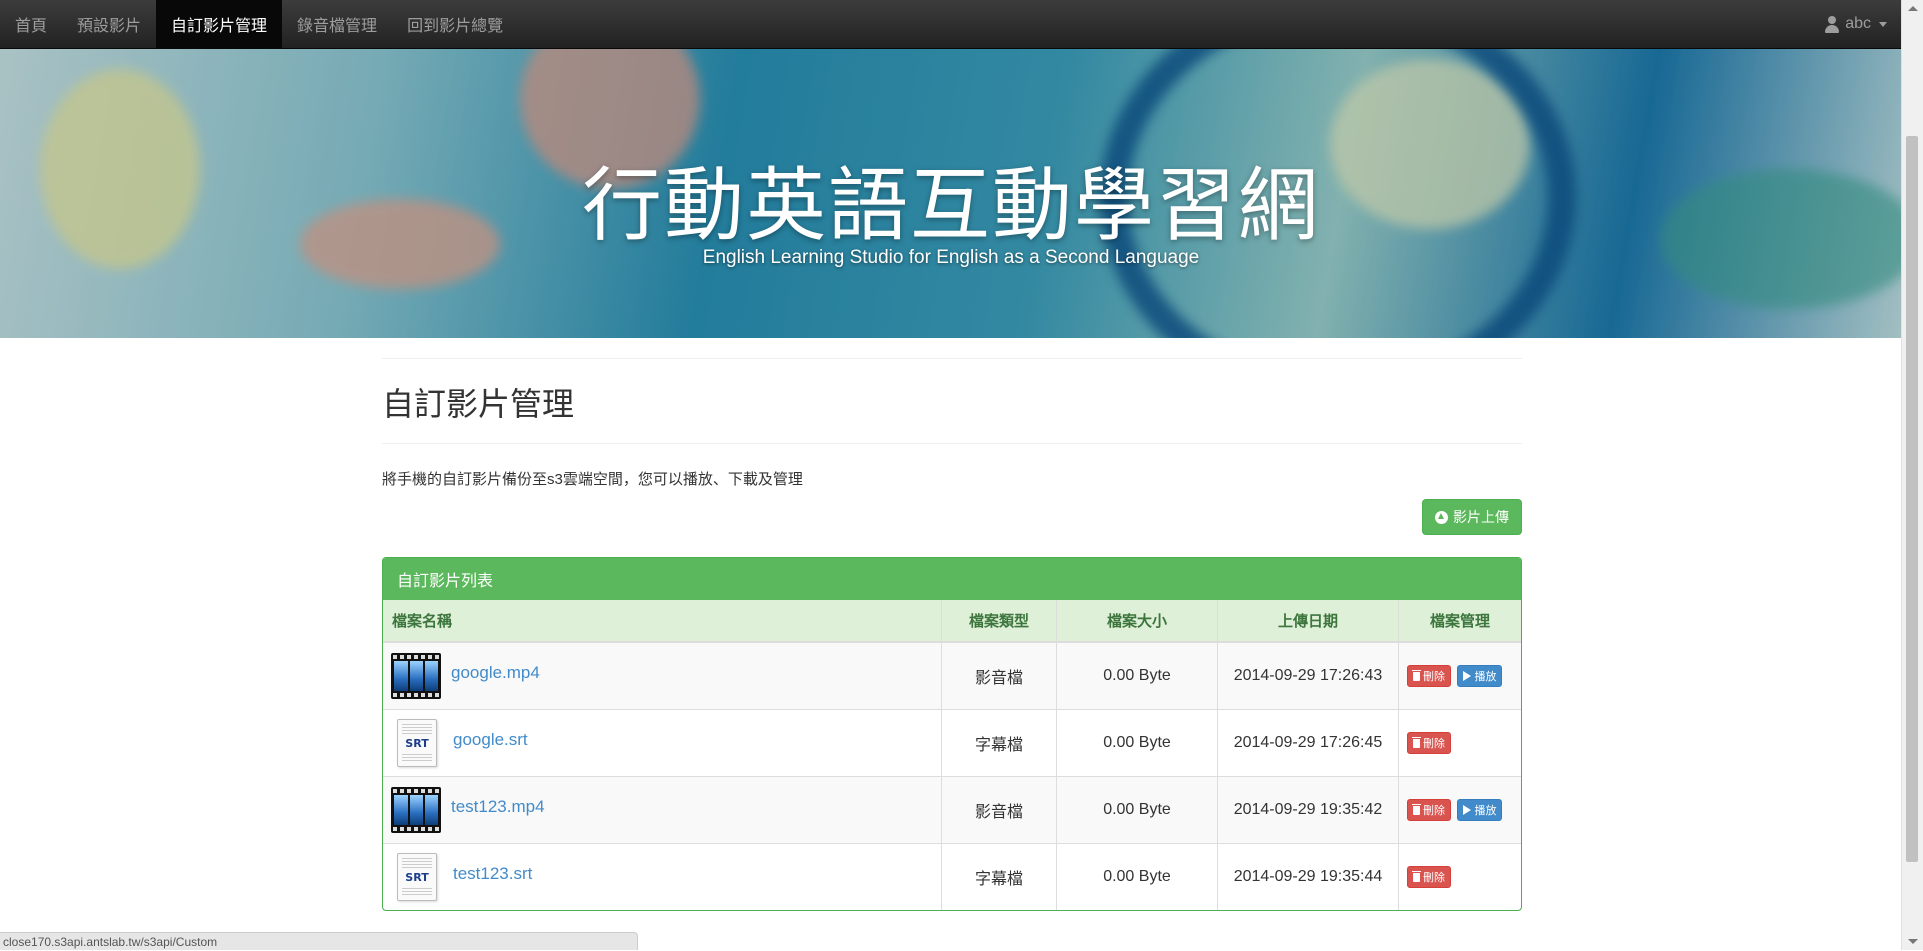 Image resolution: width=1923 pixels, height=951 pixels. I want to click on user-name: abc, so click(1858, 23).